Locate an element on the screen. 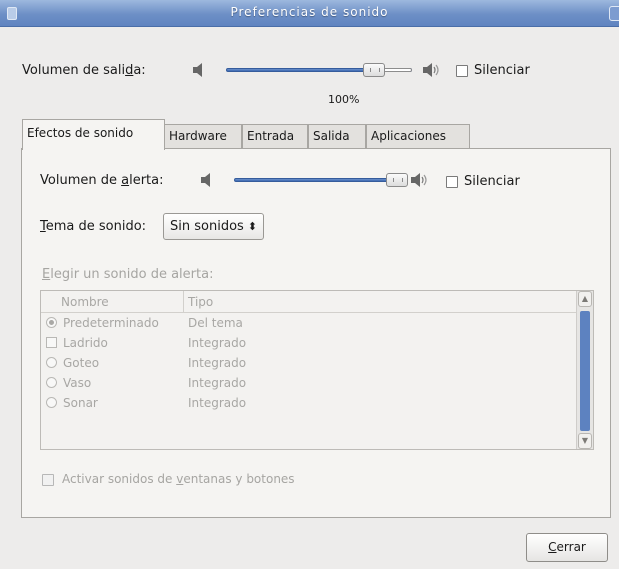 This screenshot has height=569, width=619. alert-volume-slider-thumb is located at coordinates (397, 180).